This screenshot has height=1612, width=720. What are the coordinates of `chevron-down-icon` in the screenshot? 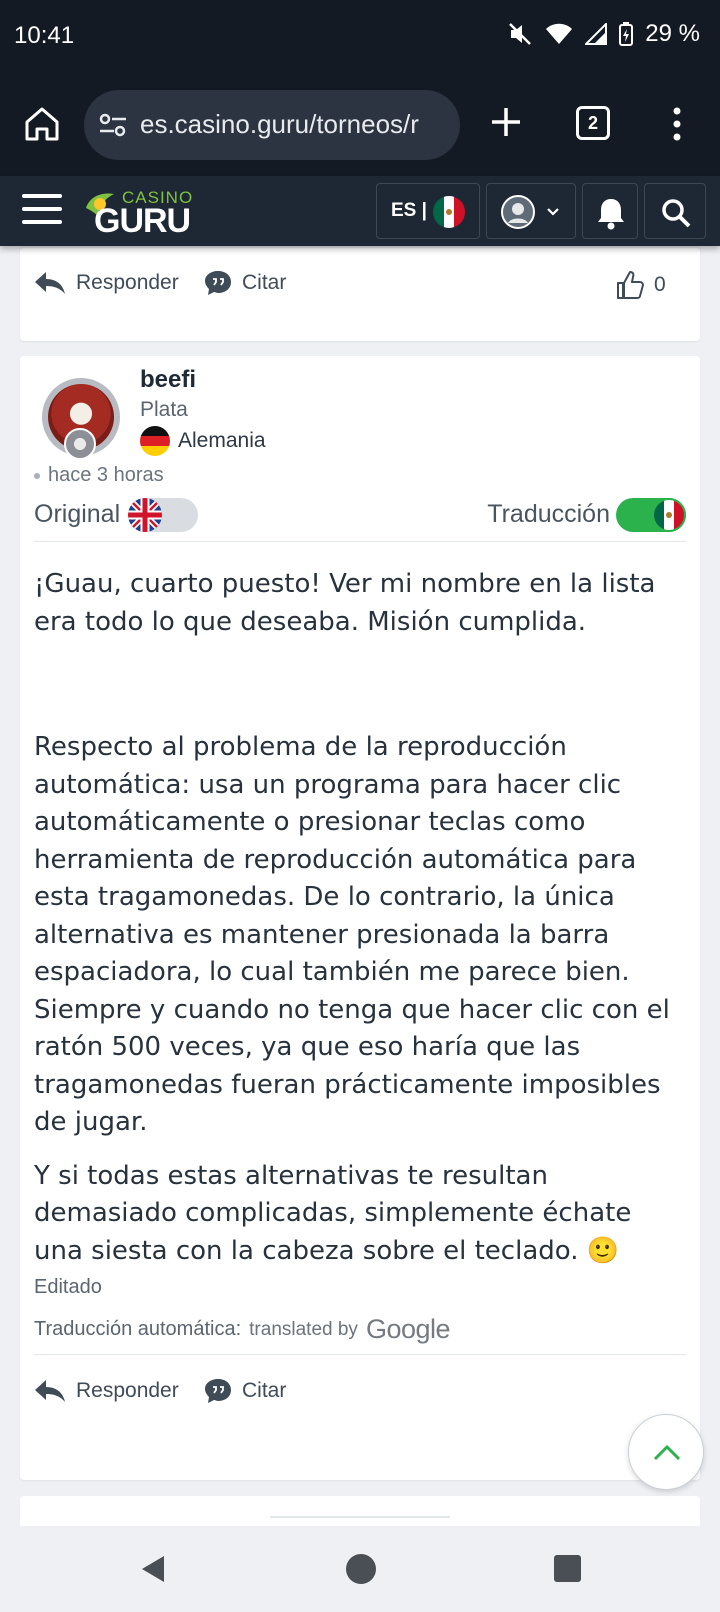 It's located at (553, 212).